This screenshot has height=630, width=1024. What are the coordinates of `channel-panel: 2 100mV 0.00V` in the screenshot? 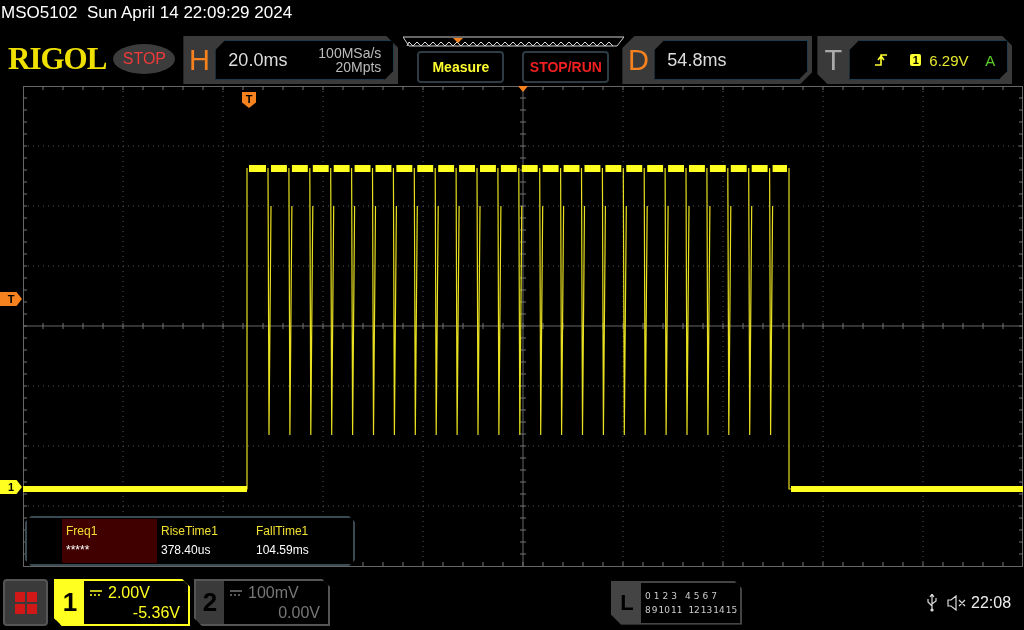 It's located at (262, 602).